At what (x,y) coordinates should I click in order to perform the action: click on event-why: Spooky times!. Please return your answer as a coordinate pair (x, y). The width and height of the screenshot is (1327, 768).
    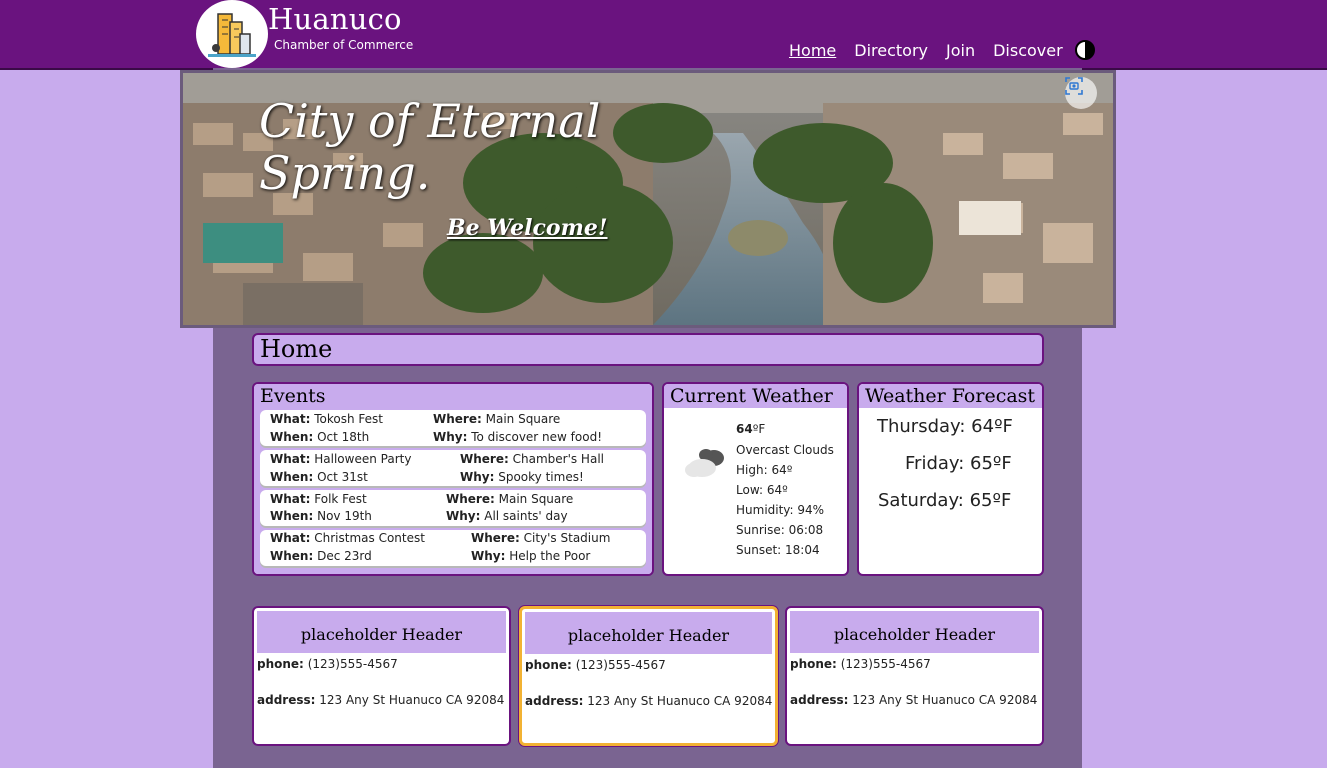
    Looking at the image, I should click on (541, 477).